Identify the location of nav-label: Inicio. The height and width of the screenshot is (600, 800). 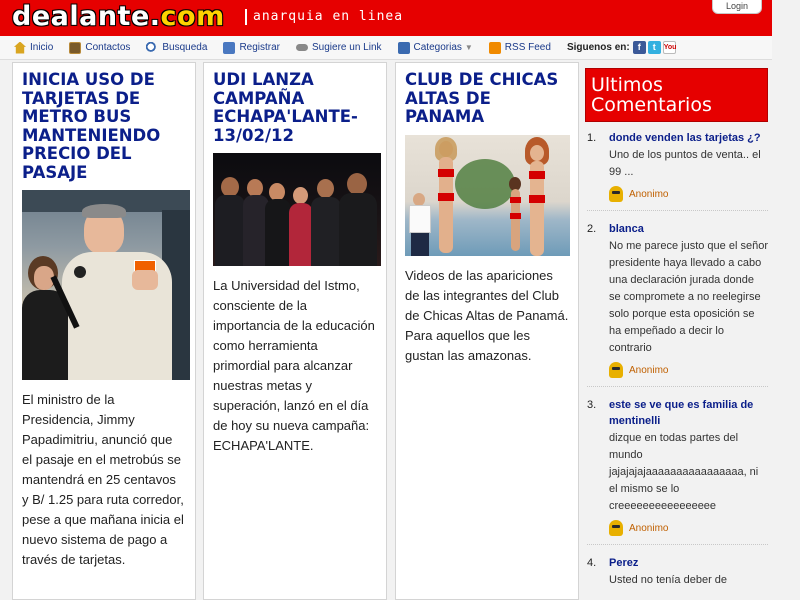
(42, 47).